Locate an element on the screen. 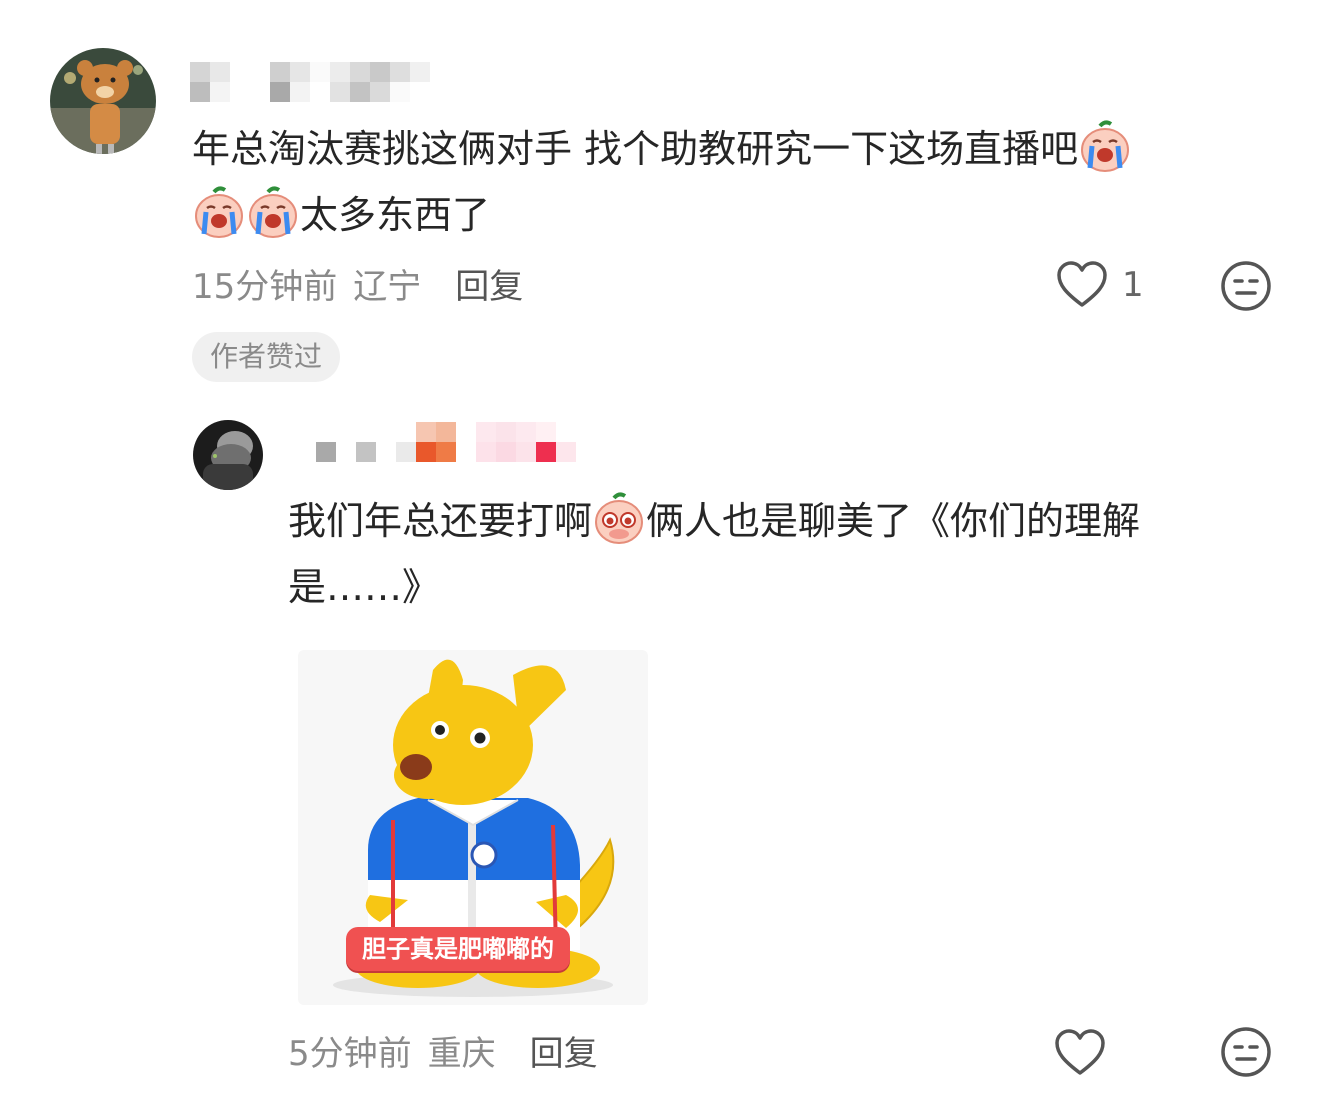 This screenshot has width=1320, height=1101. comment-location: 辽宁 is located at coordinates (387, 286).